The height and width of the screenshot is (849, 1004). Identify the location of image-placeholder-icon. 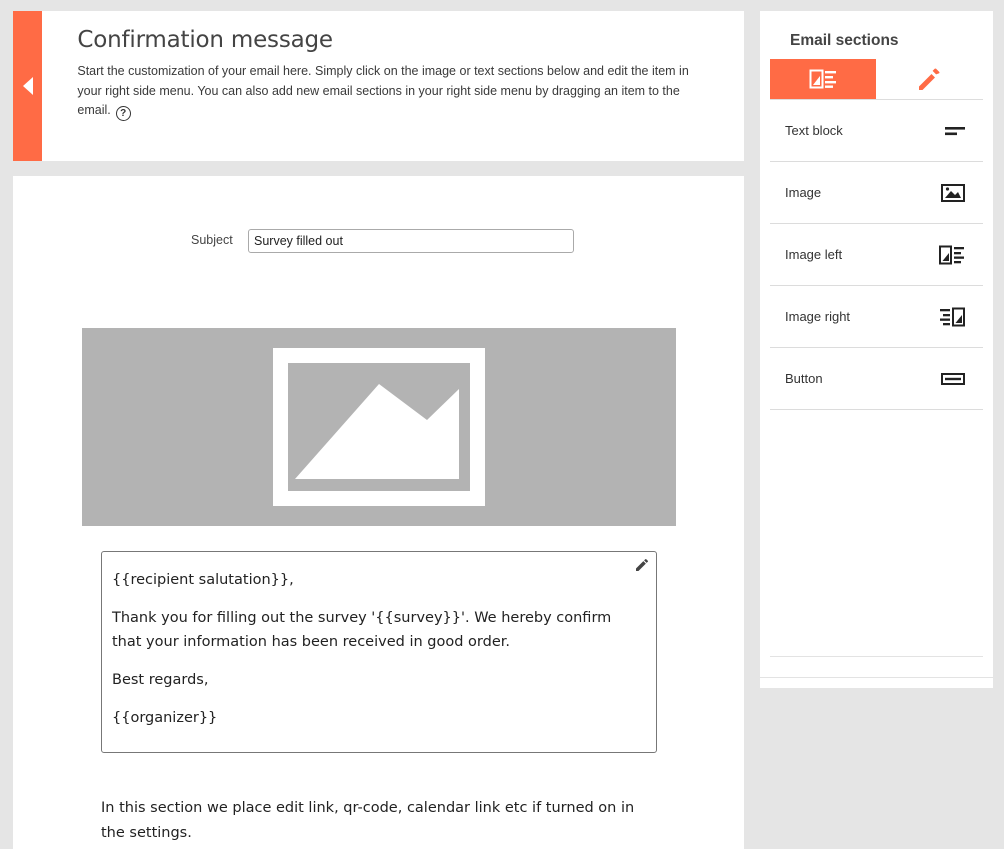
(379, 427).